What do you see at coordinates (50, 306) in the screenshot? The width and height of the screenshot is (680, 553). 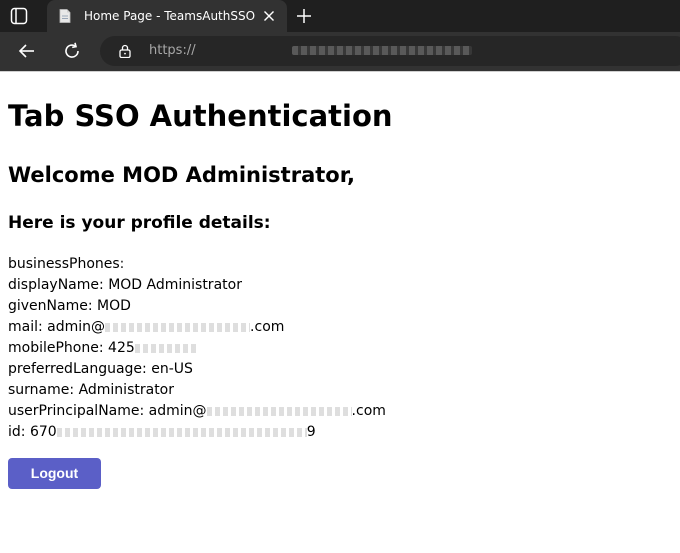 I see `profile-key: givenName:` at bounding box center [50, 306].